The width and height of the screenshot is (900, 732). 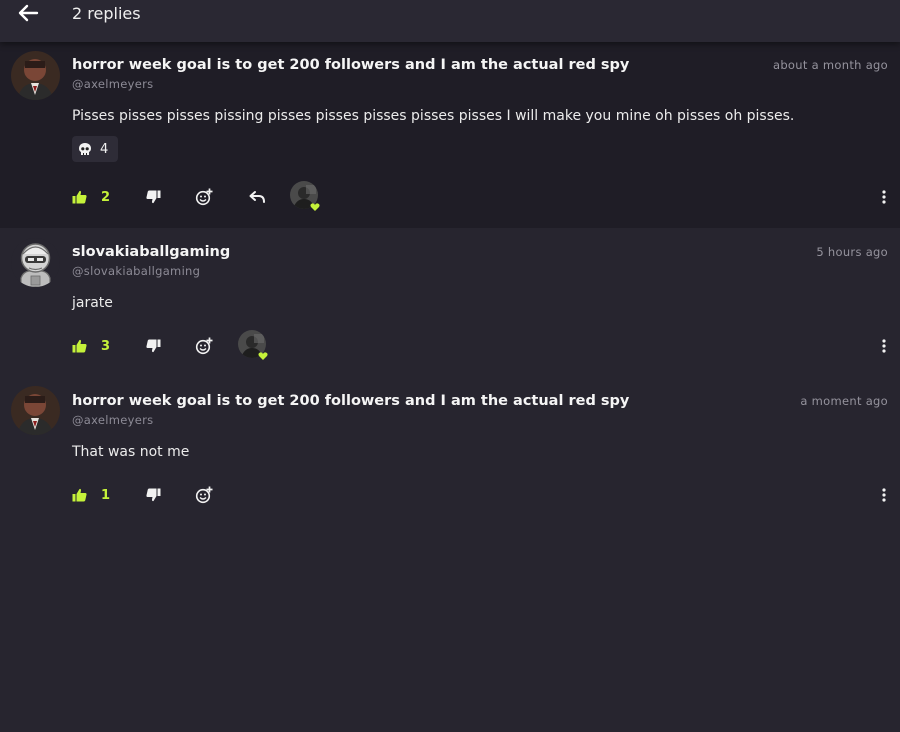 What do you see at coordinates (28, 13) in the screenshot?
I see `back-arrow-icon` at bounding box center [28, 13].